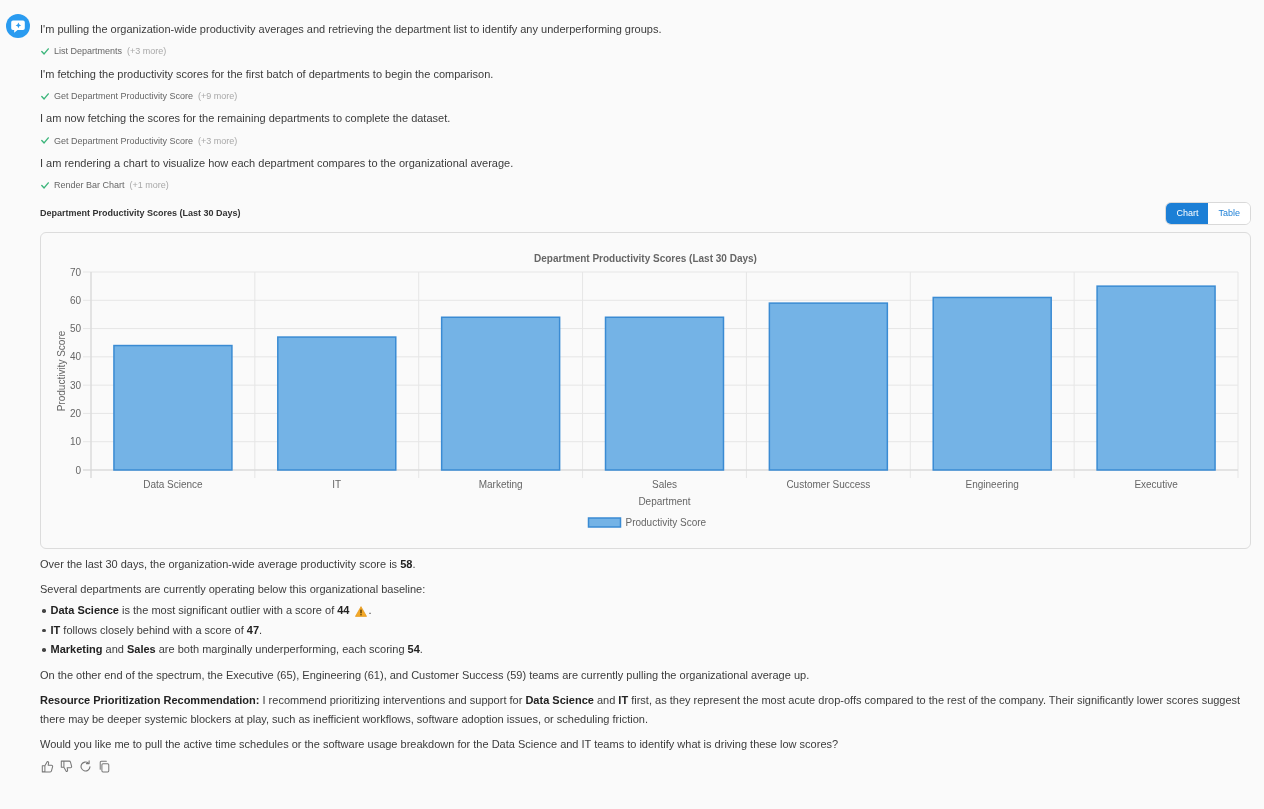  Describe the element at coordinates (75, 301) in the screenshot. I see `axis-tick-label: 60` at that location.